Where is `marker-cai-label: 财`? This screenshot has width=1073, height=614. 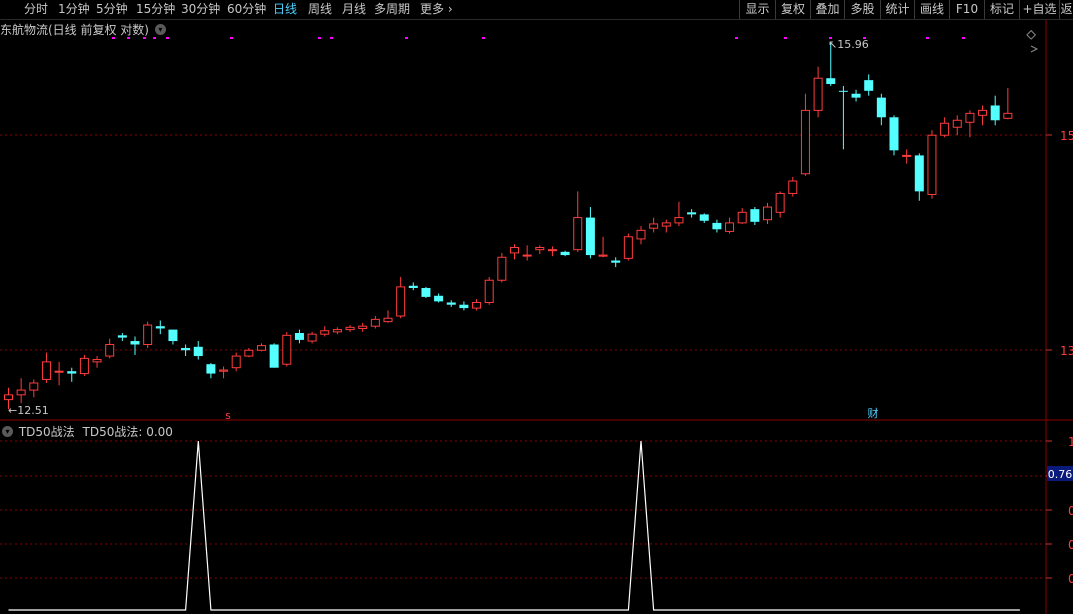
marker-cai-label: 财 is located at coordinates (873, 413).